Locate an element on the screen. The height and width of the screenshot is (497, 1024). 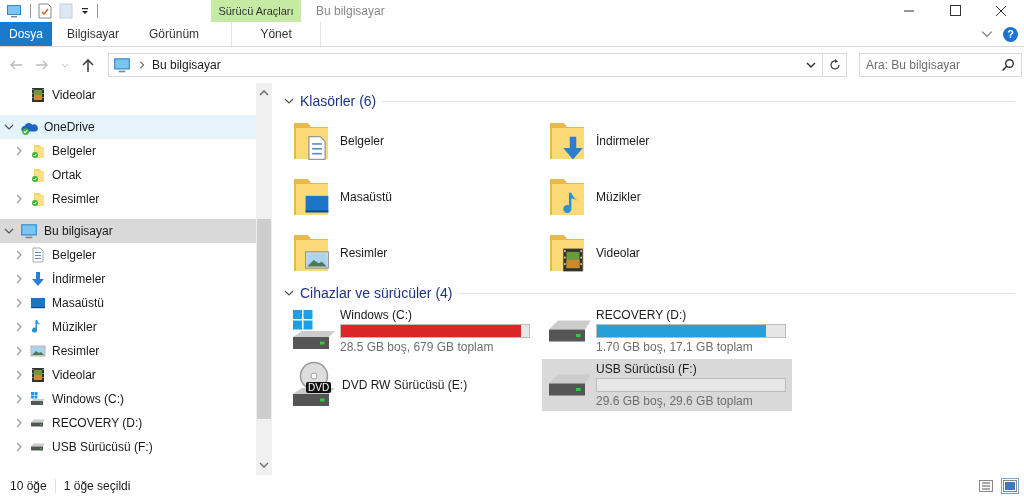
folder-item: Müzikler is located at coordinates (674, 197).